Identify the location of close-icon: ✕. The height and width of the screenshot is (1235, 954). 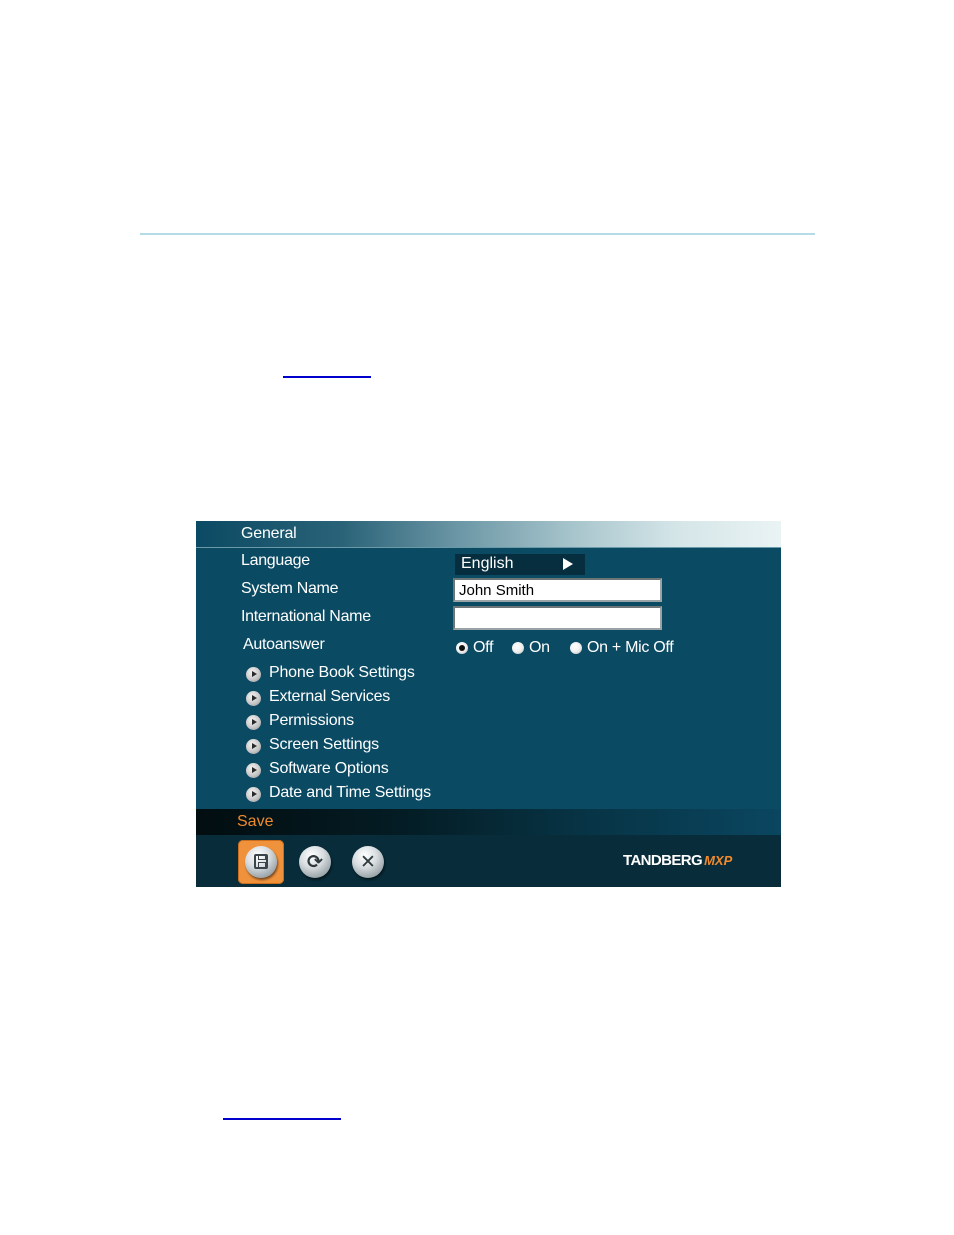
(368, 862).